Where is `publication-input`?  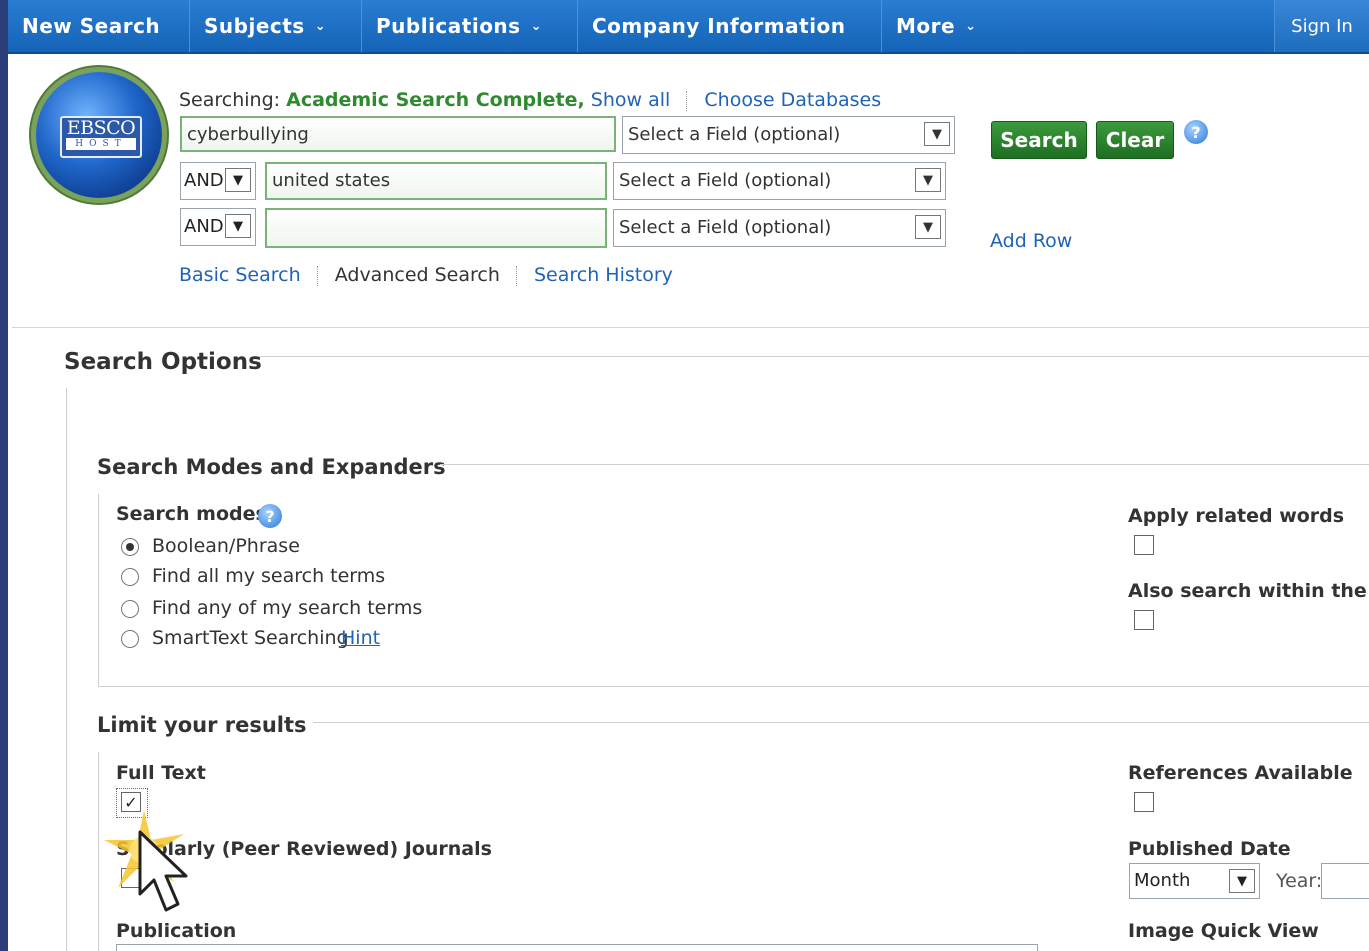 publication-input is located at coordinates (577, 947).